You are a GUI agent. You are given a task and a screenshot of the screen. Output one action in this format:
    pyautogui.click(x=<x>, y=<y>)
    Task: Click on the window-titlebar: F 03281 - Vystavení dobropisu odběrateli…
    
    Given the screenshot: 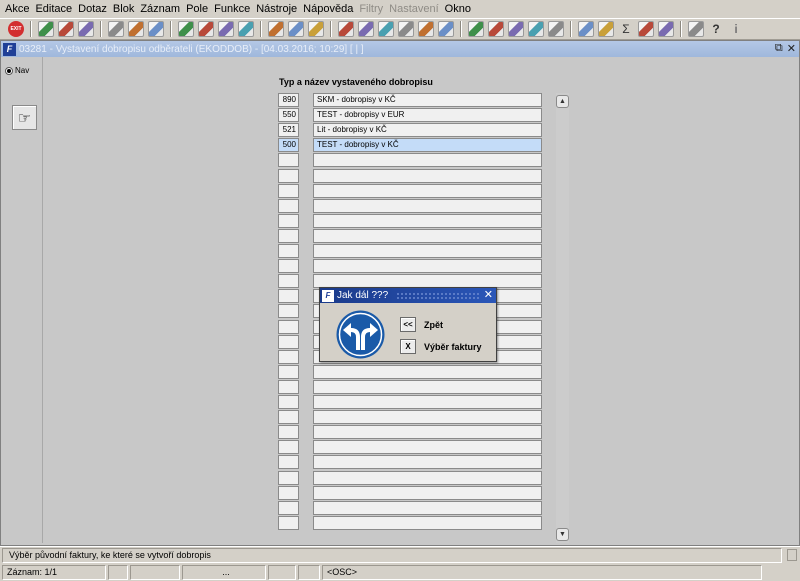 What is the action you would take?
    pyautogui.click(x=400, y=49)
    